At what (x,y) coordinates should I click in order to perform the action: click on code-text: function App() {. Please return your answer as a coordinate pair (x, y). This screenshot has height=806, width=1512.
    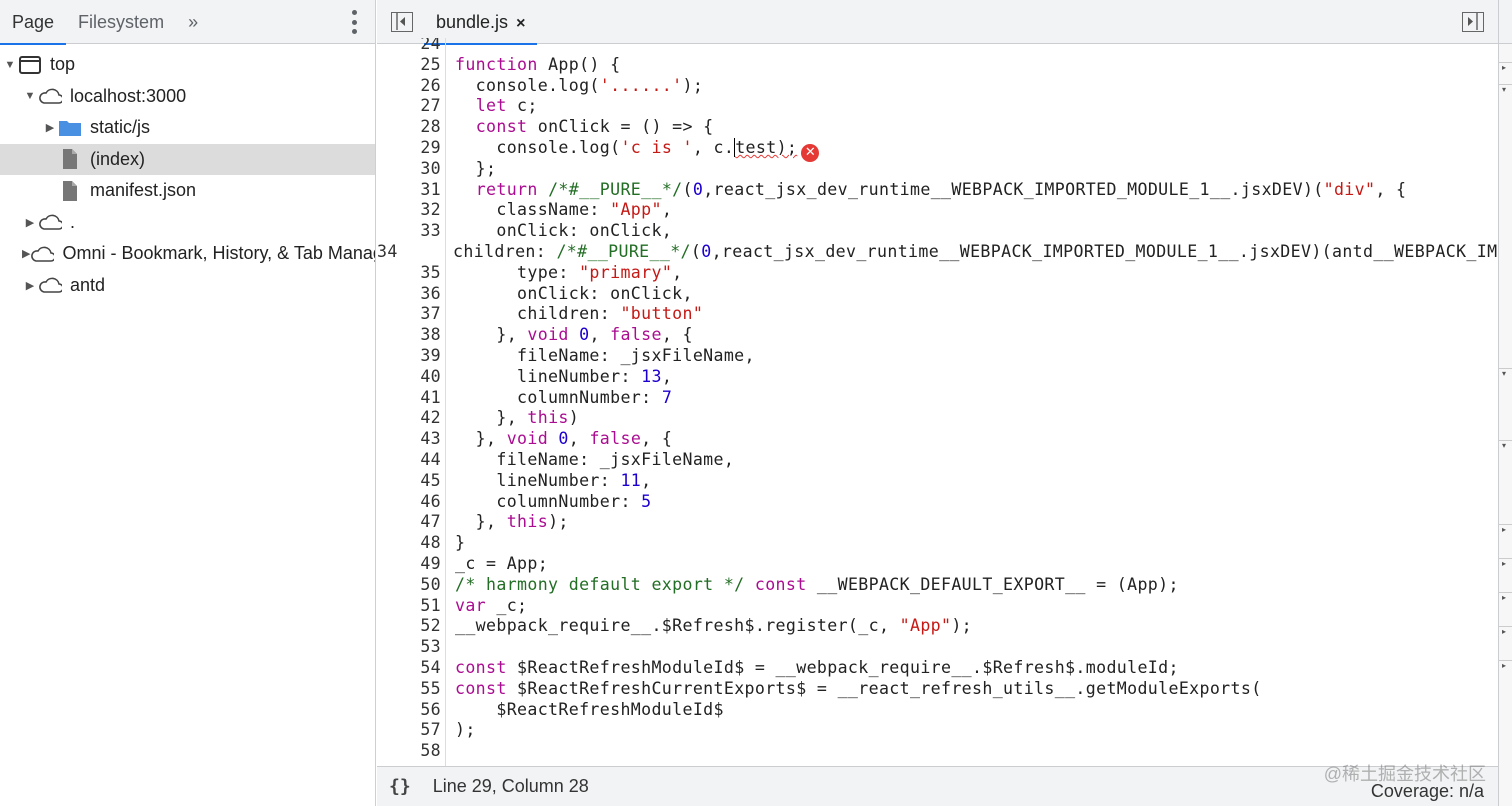
    Looking at the image, I should click on (532, 65).